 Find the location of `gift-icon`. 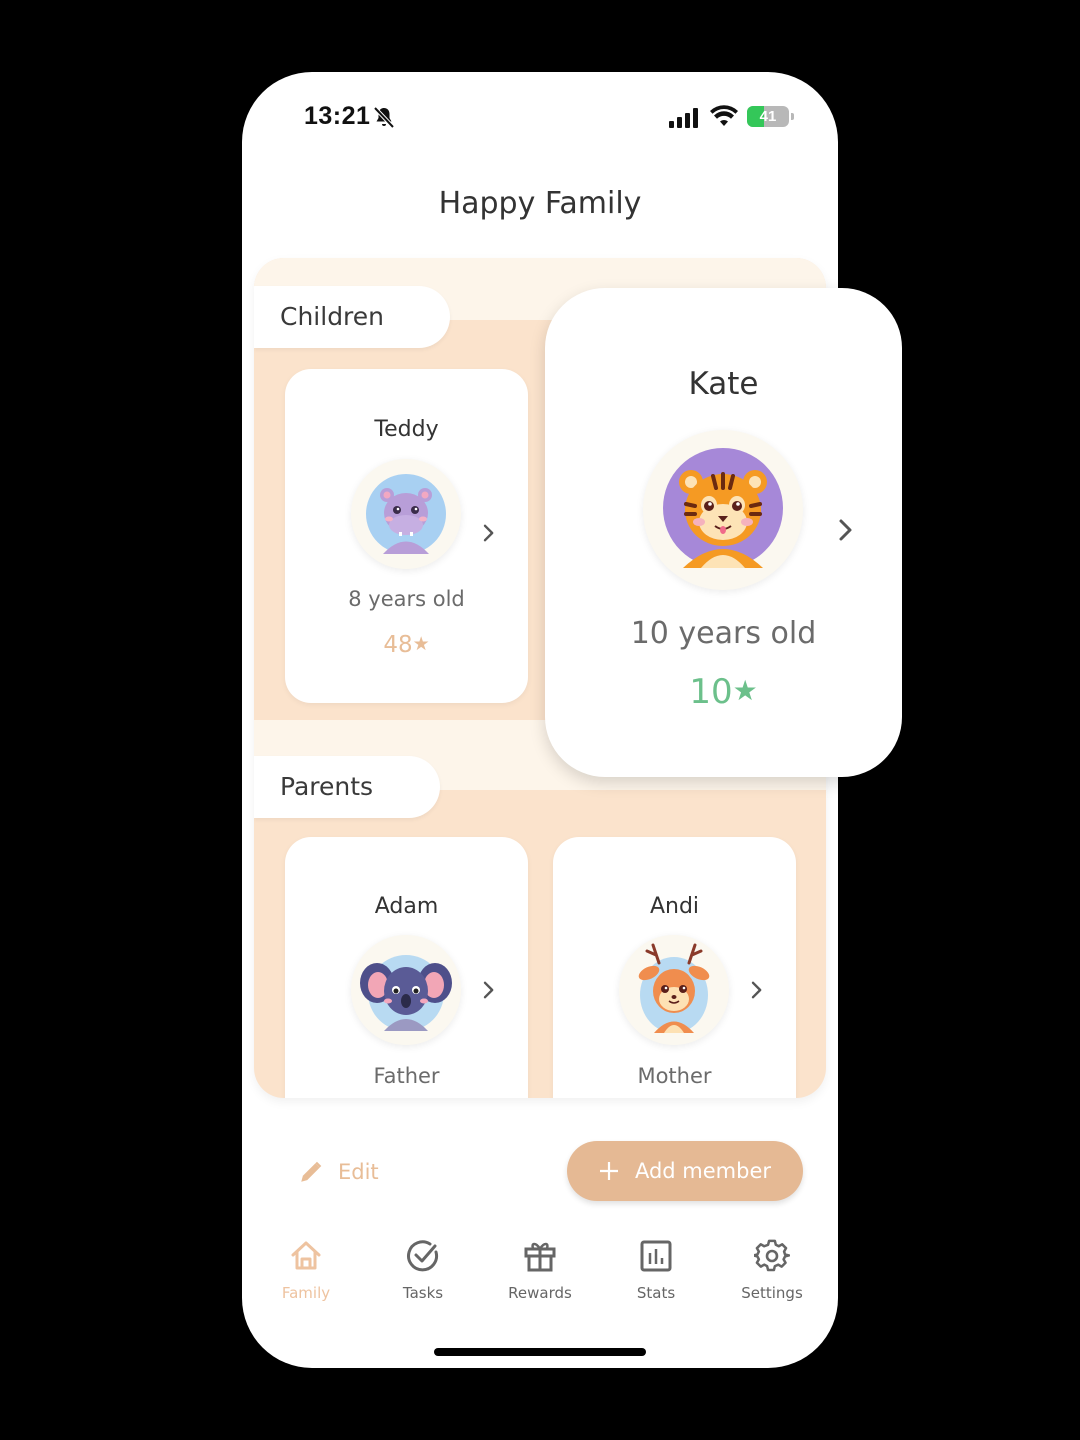

gift-icon is located at coordinates (540, 1257).